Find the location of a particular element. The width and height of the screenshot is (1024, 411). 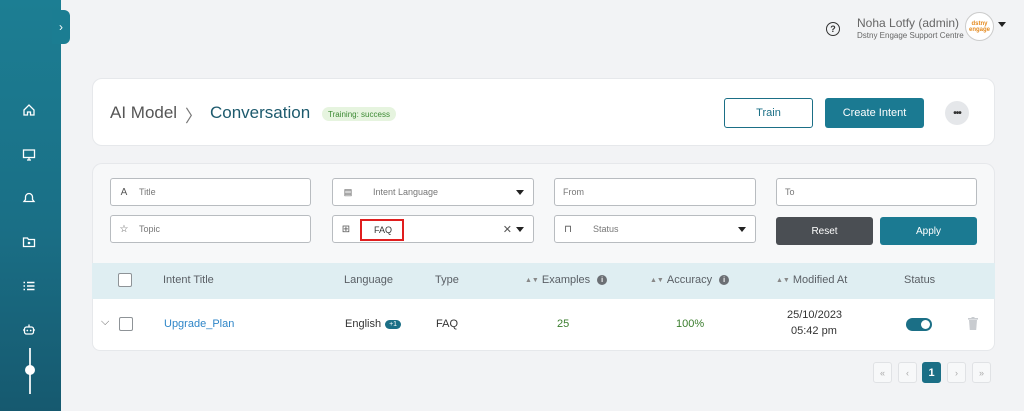

reset-button: Reset is located at coordinates (824, 231).